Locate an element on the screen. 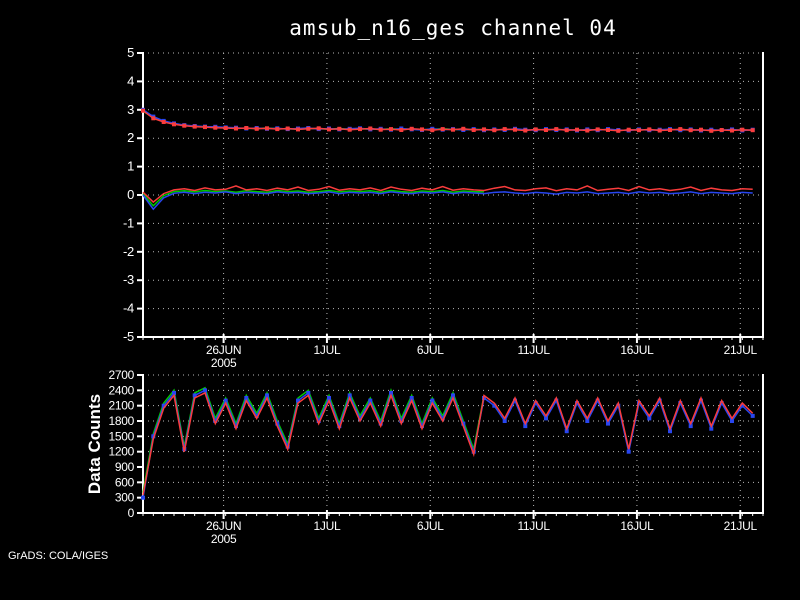 The height and width of the screenshot is (600, 800). svg-text: 2 is located at coordinates (130, 137).